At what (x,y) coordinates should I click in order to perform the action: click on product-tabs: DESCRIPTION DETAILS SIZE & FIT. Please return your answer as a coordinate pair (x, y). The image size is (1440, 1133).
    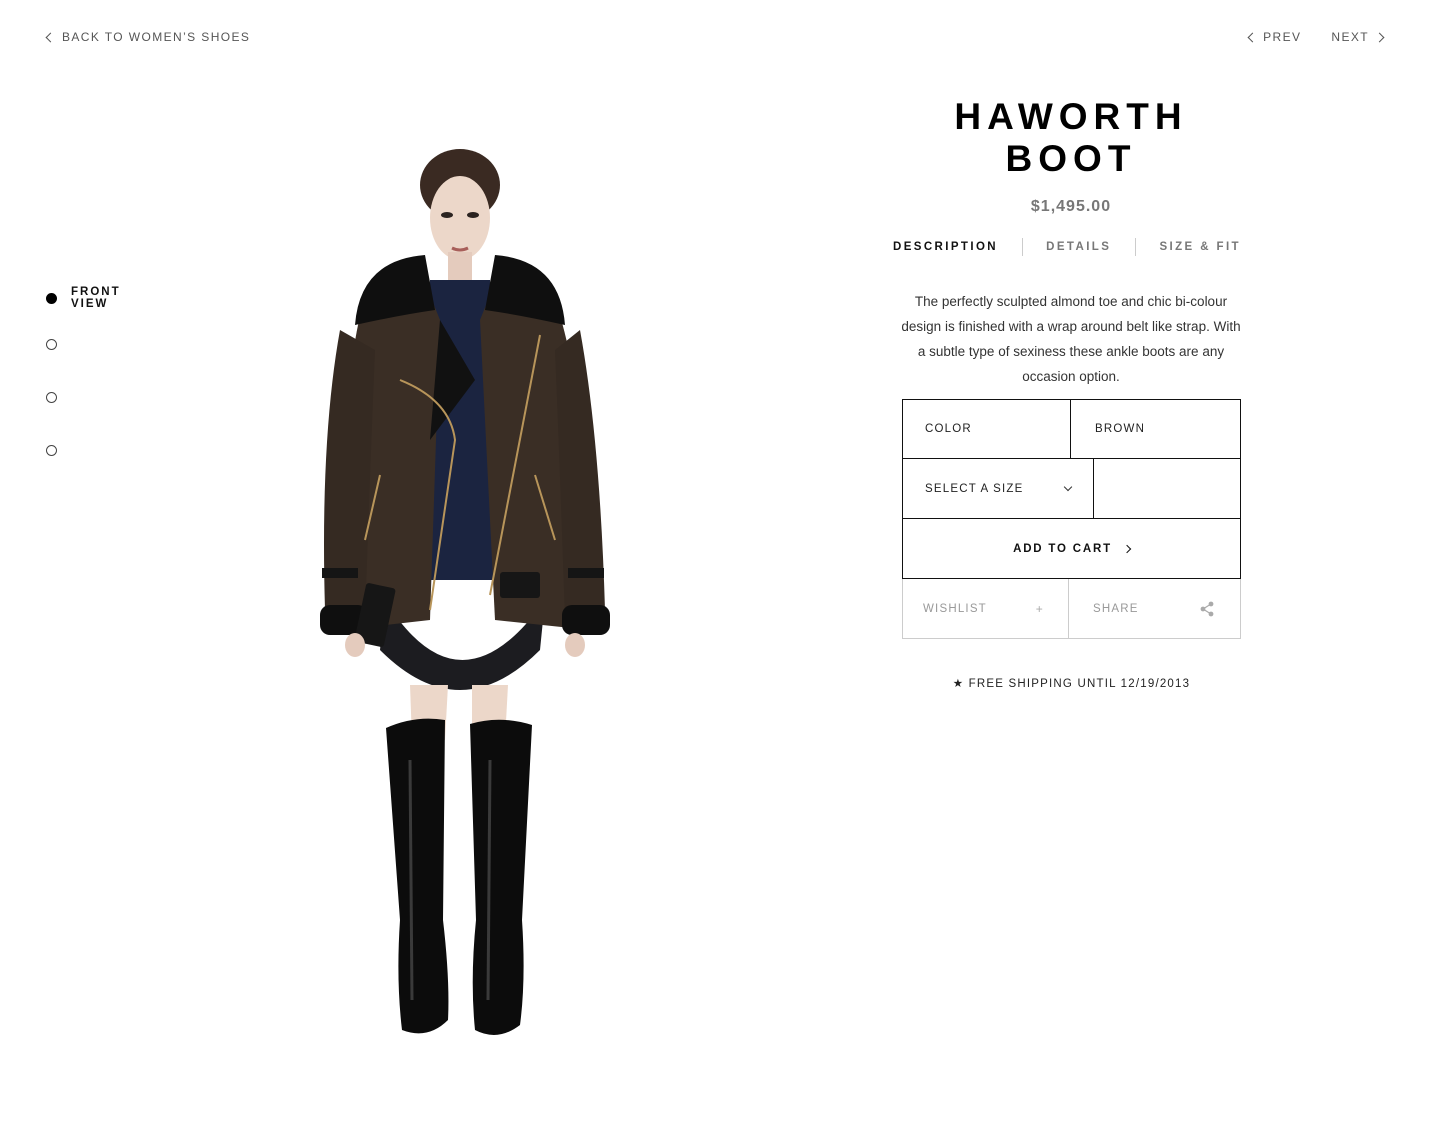
    Looking at the image, I should click on (1067, 247).